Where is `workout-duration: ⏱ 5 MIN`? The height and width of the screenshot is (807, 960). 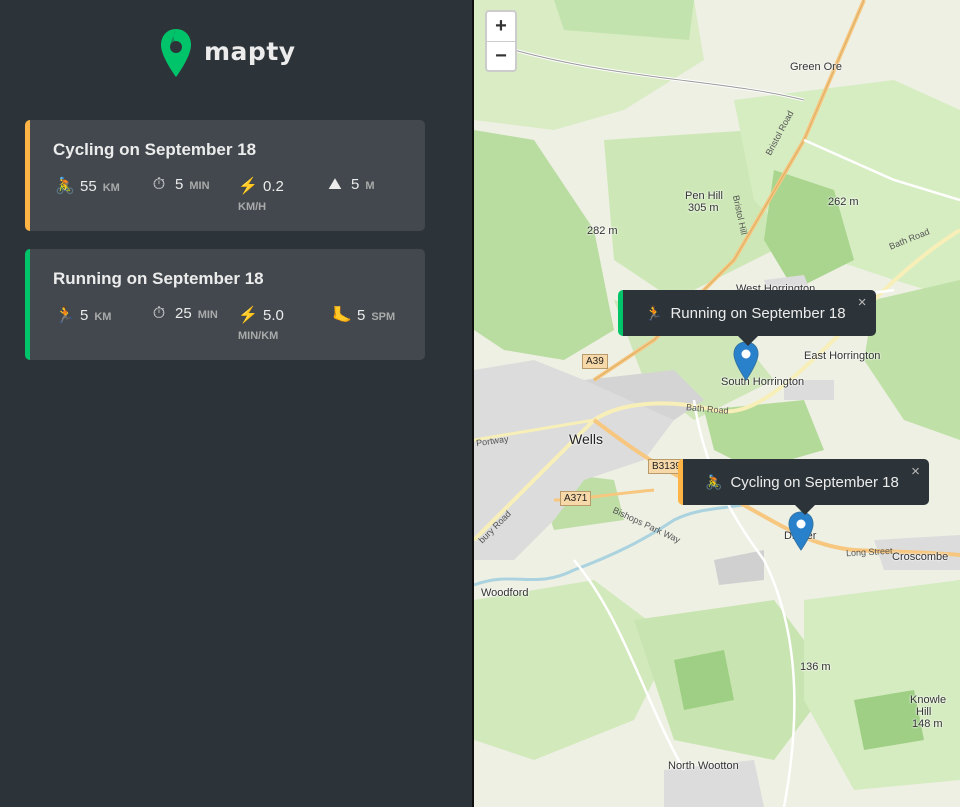 workout-duration: ⏱ 5 MIN is located at coordinates (180, 185).